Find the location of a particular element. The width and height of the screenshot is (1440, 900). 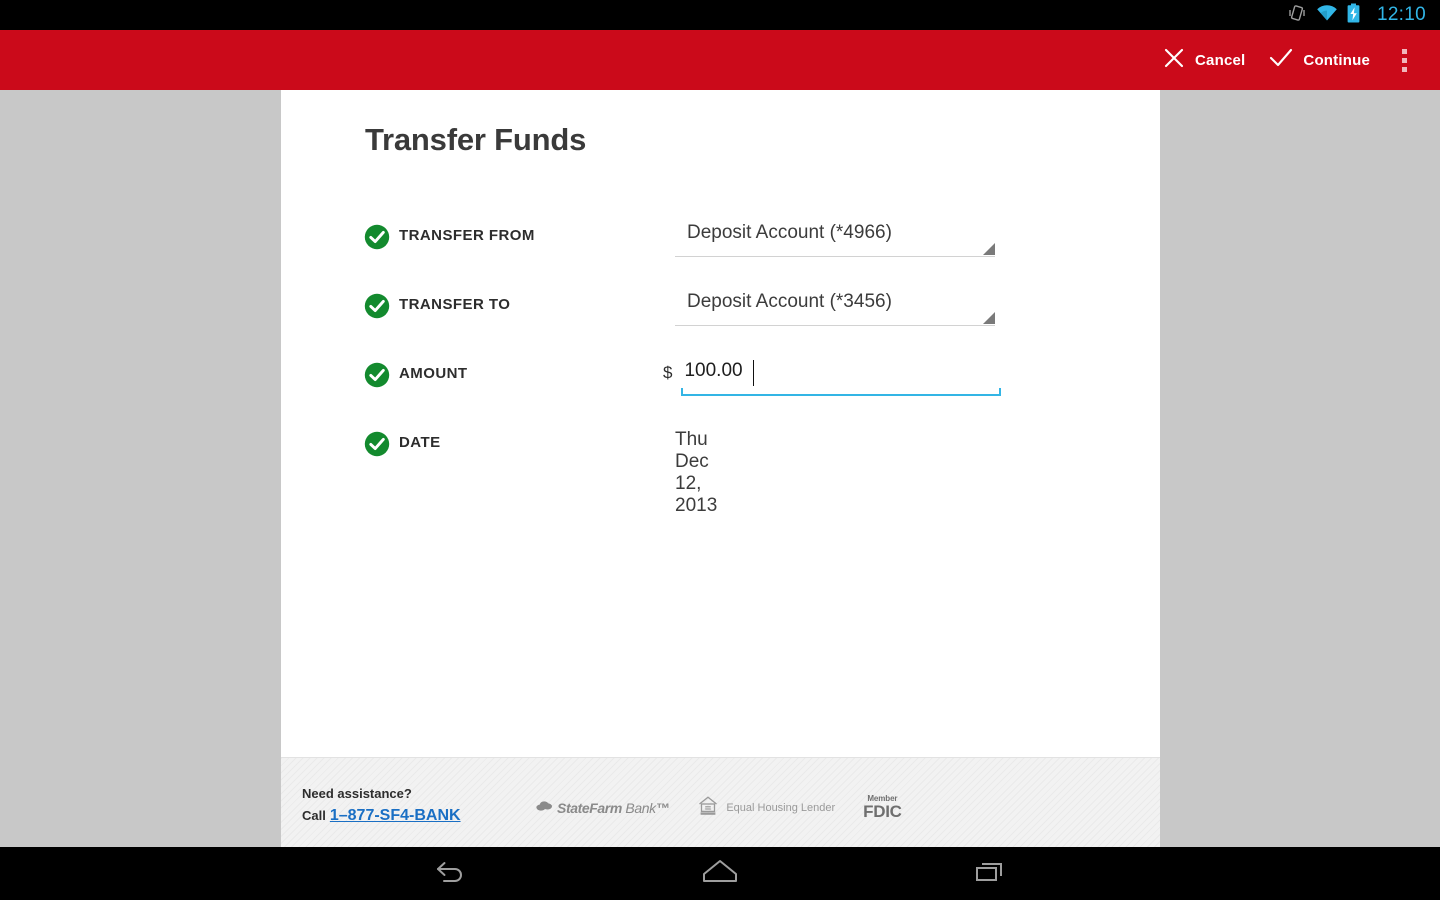

recents-icon is located at coordinates (990, 873).